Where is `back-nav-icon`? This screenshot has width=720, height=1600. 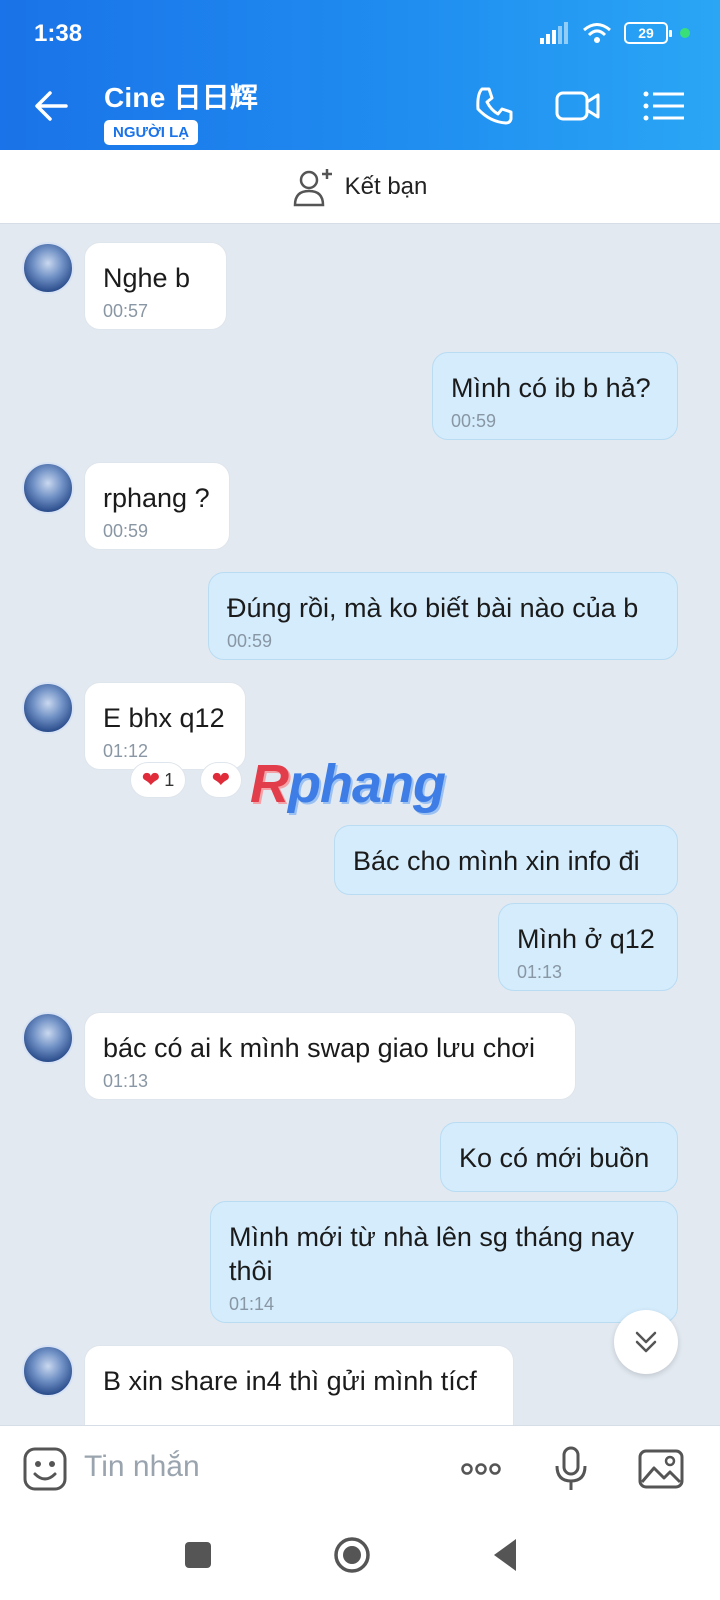 back-nav-icon is located at coordinates (506, 1555).